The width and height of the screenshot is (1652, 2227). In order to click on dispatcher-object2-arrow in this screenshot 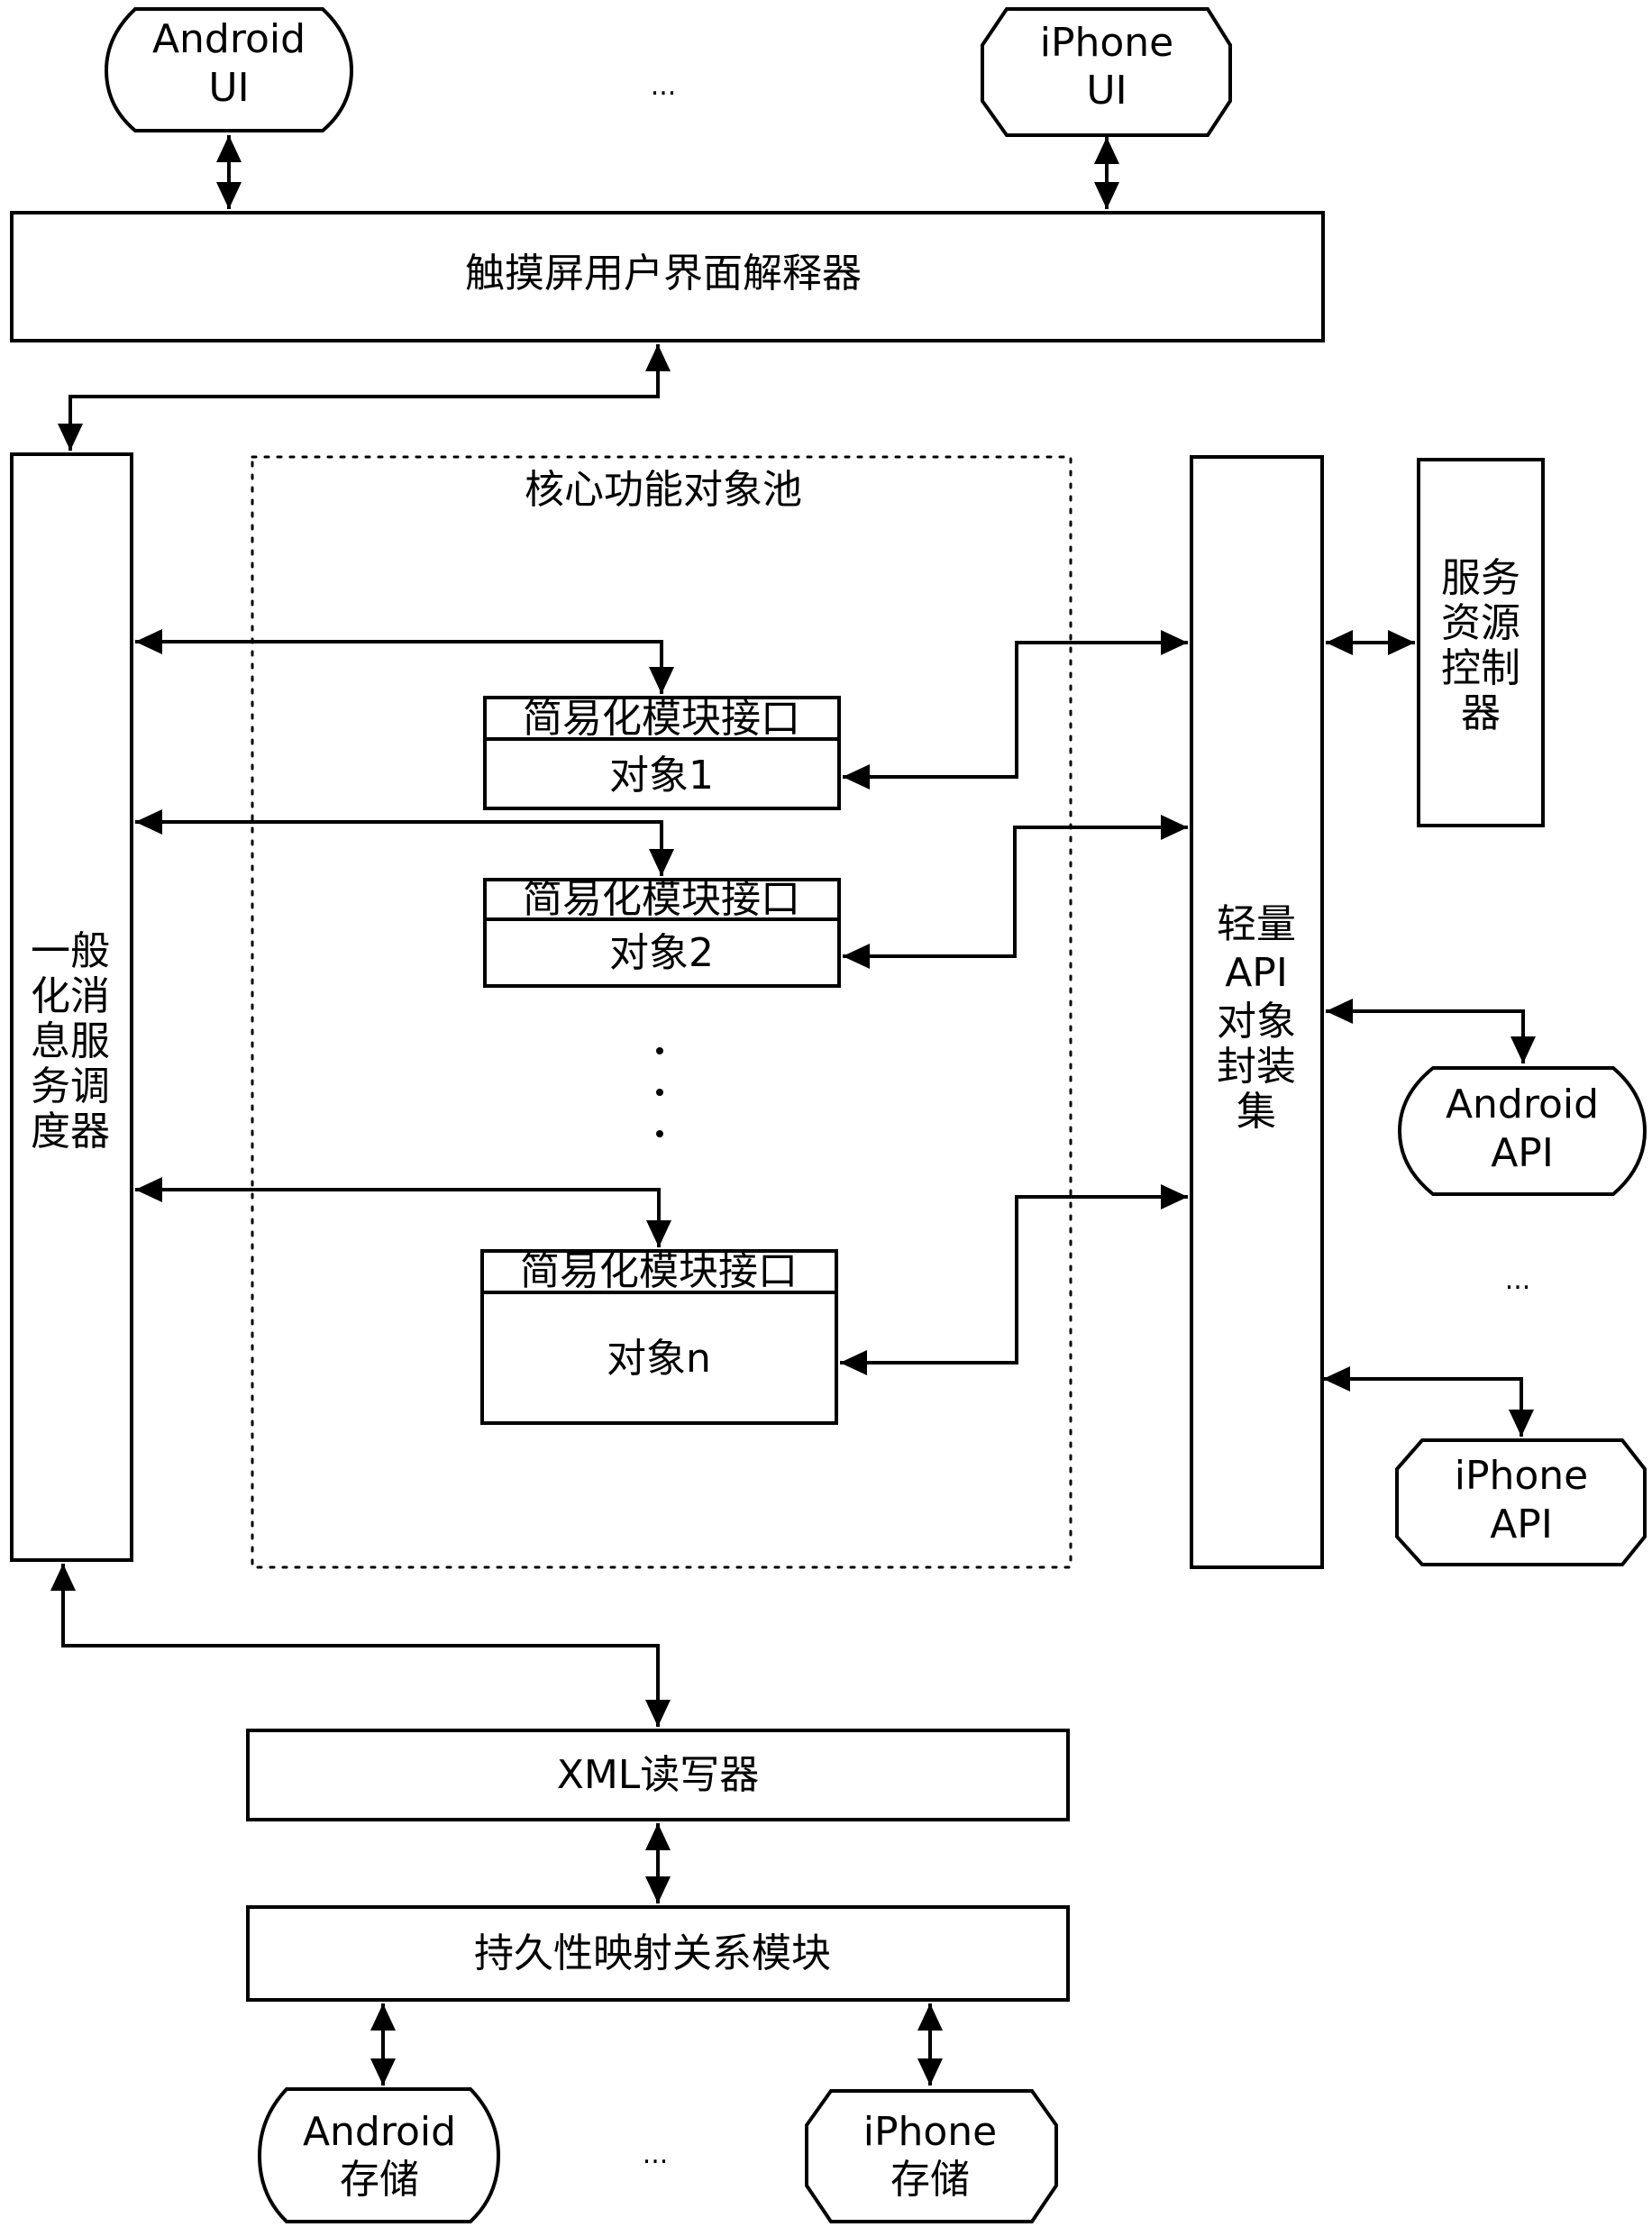, I will do `click(404, 842)`.